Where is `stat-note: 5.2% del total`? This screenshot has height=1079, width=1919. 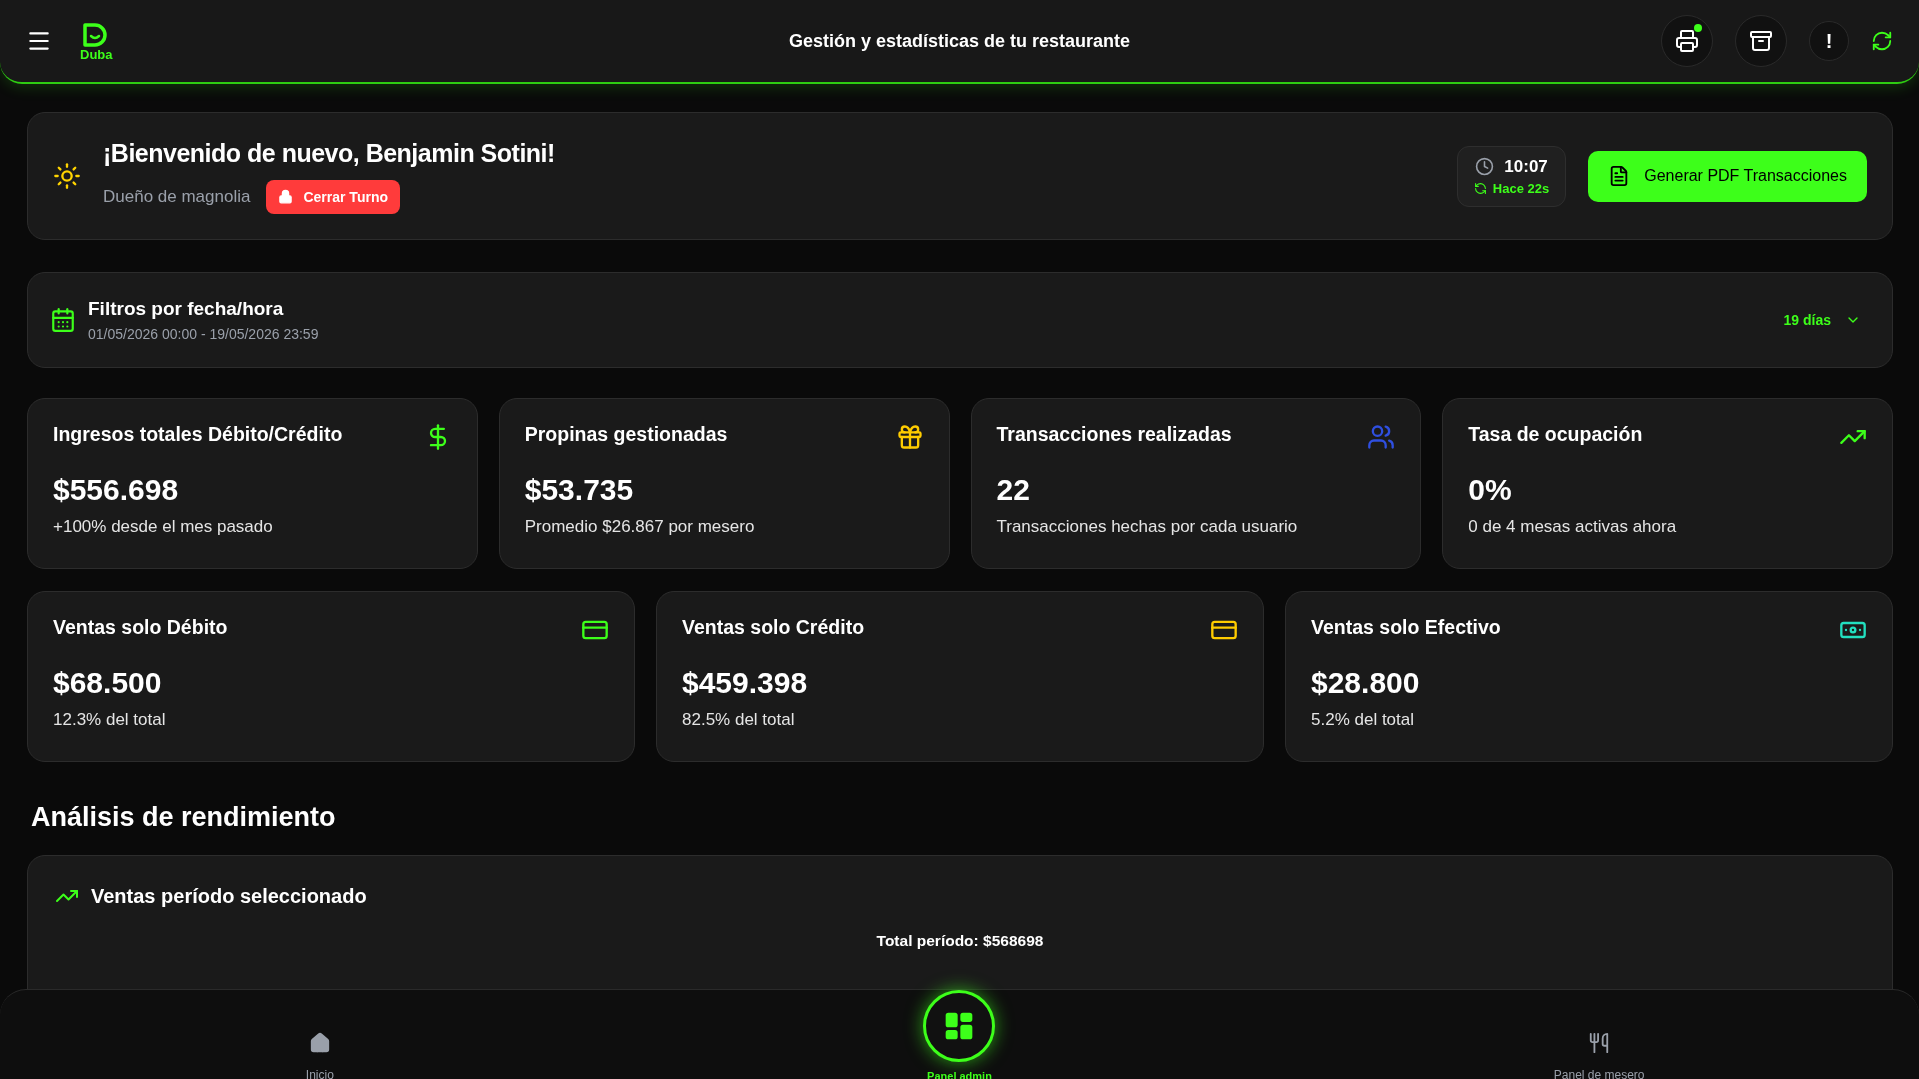
stat-note: 5.2% del total is located at coordinates (1363, 720).